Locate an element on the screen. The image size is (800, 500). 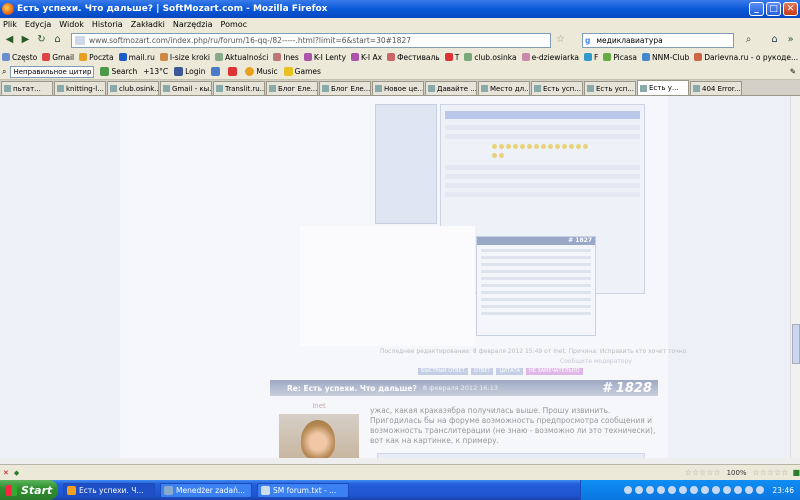
bookmark-item: K-I Lenty is located at coordinates (325, 57).